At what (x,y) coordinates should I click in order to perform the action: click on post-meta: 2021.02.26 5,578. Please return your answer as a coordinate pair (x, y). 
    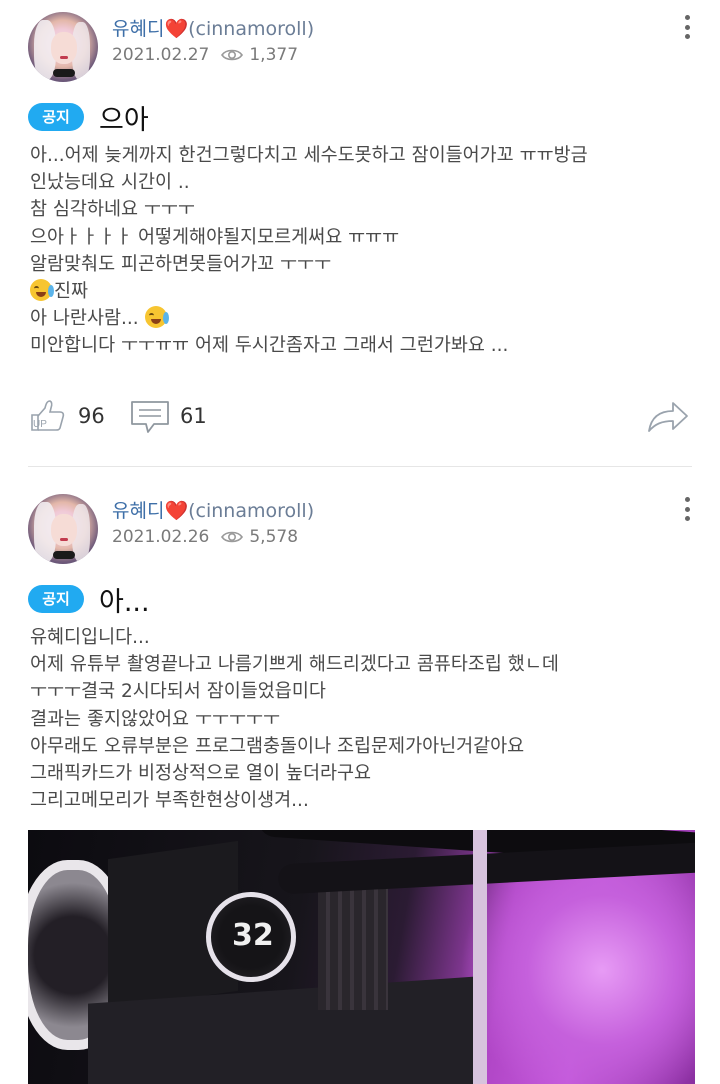
    Looking at the image, I should click on (205, 537).